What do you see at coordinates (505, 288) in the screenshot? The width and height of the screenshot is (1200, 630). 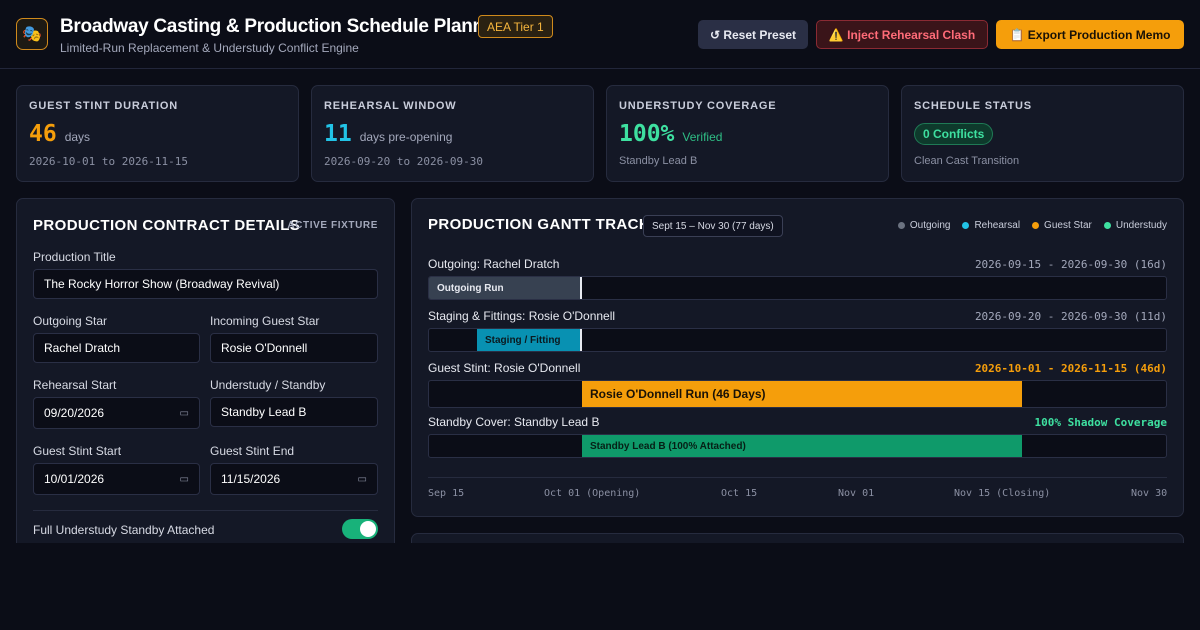 I see `gantt-segment: Outgoing Run` at bounding box center [505, 288].